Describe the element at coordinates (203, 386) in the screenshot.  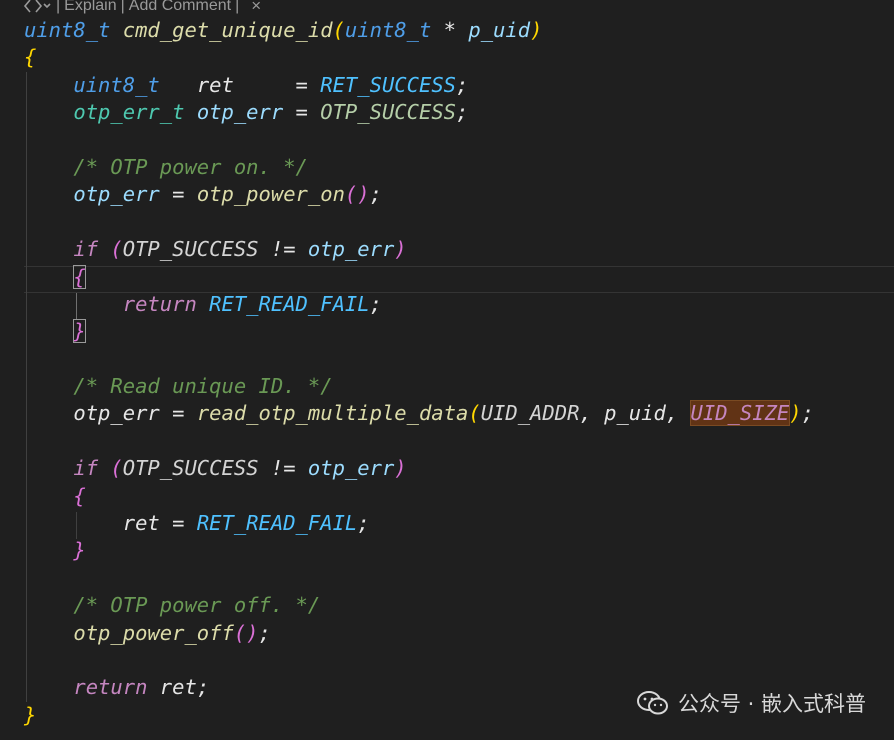
I see `code-line: /* Read unique ID. */` at that location.